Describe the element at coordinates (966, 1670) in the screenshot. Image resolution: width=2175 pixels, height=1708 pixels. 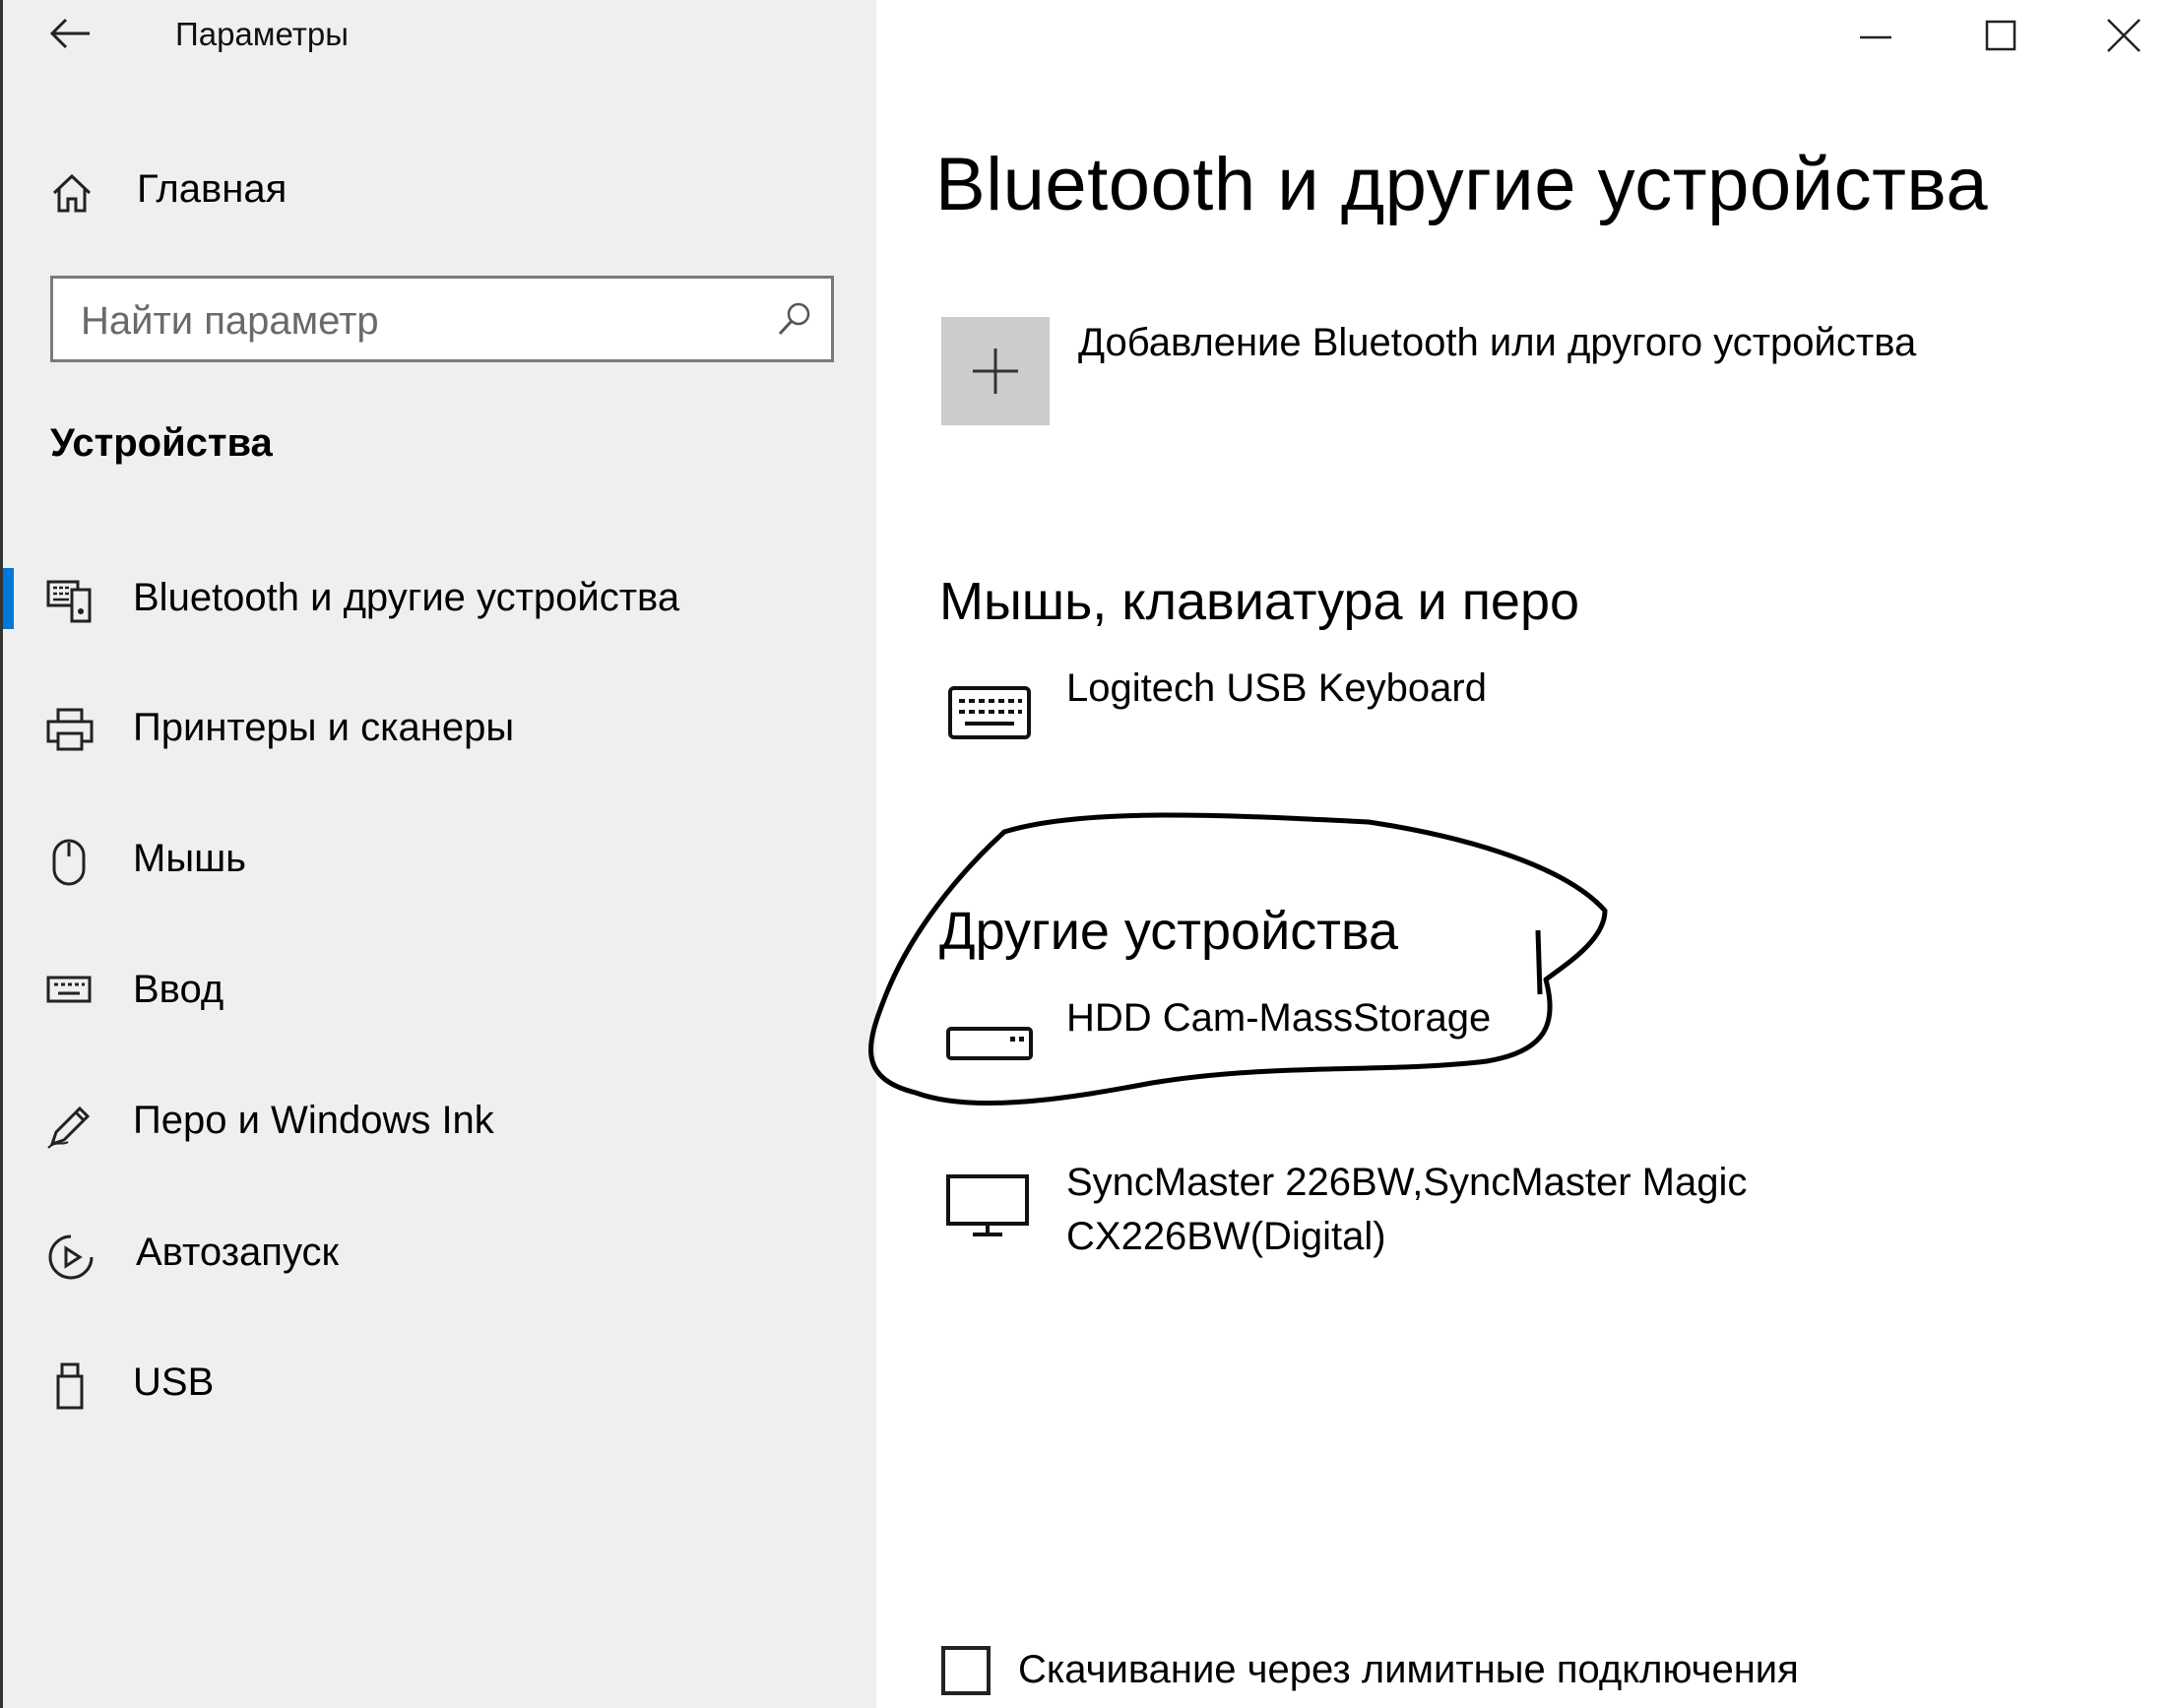
I see `metered-download-checkbox` at that location.